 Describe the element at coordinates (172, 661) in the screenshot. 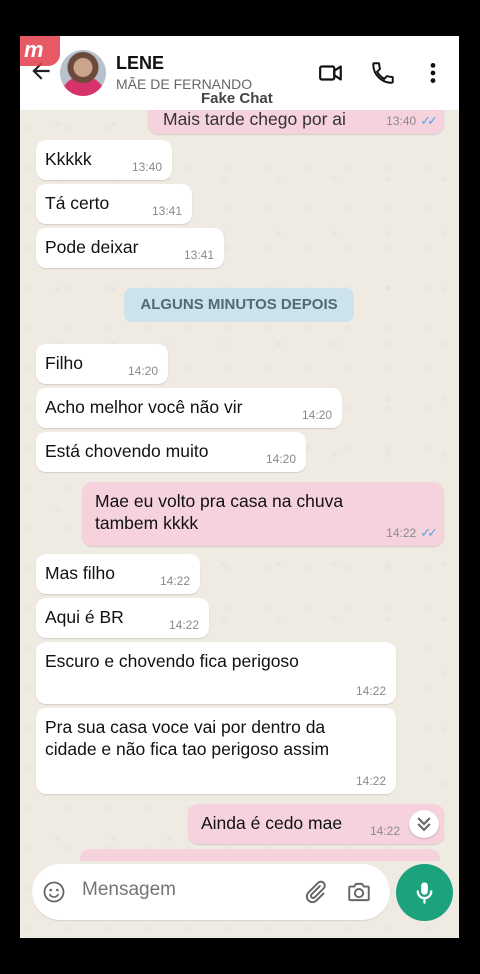

I see `message-text: Escuro e chovendo fica perigoso` at that location.